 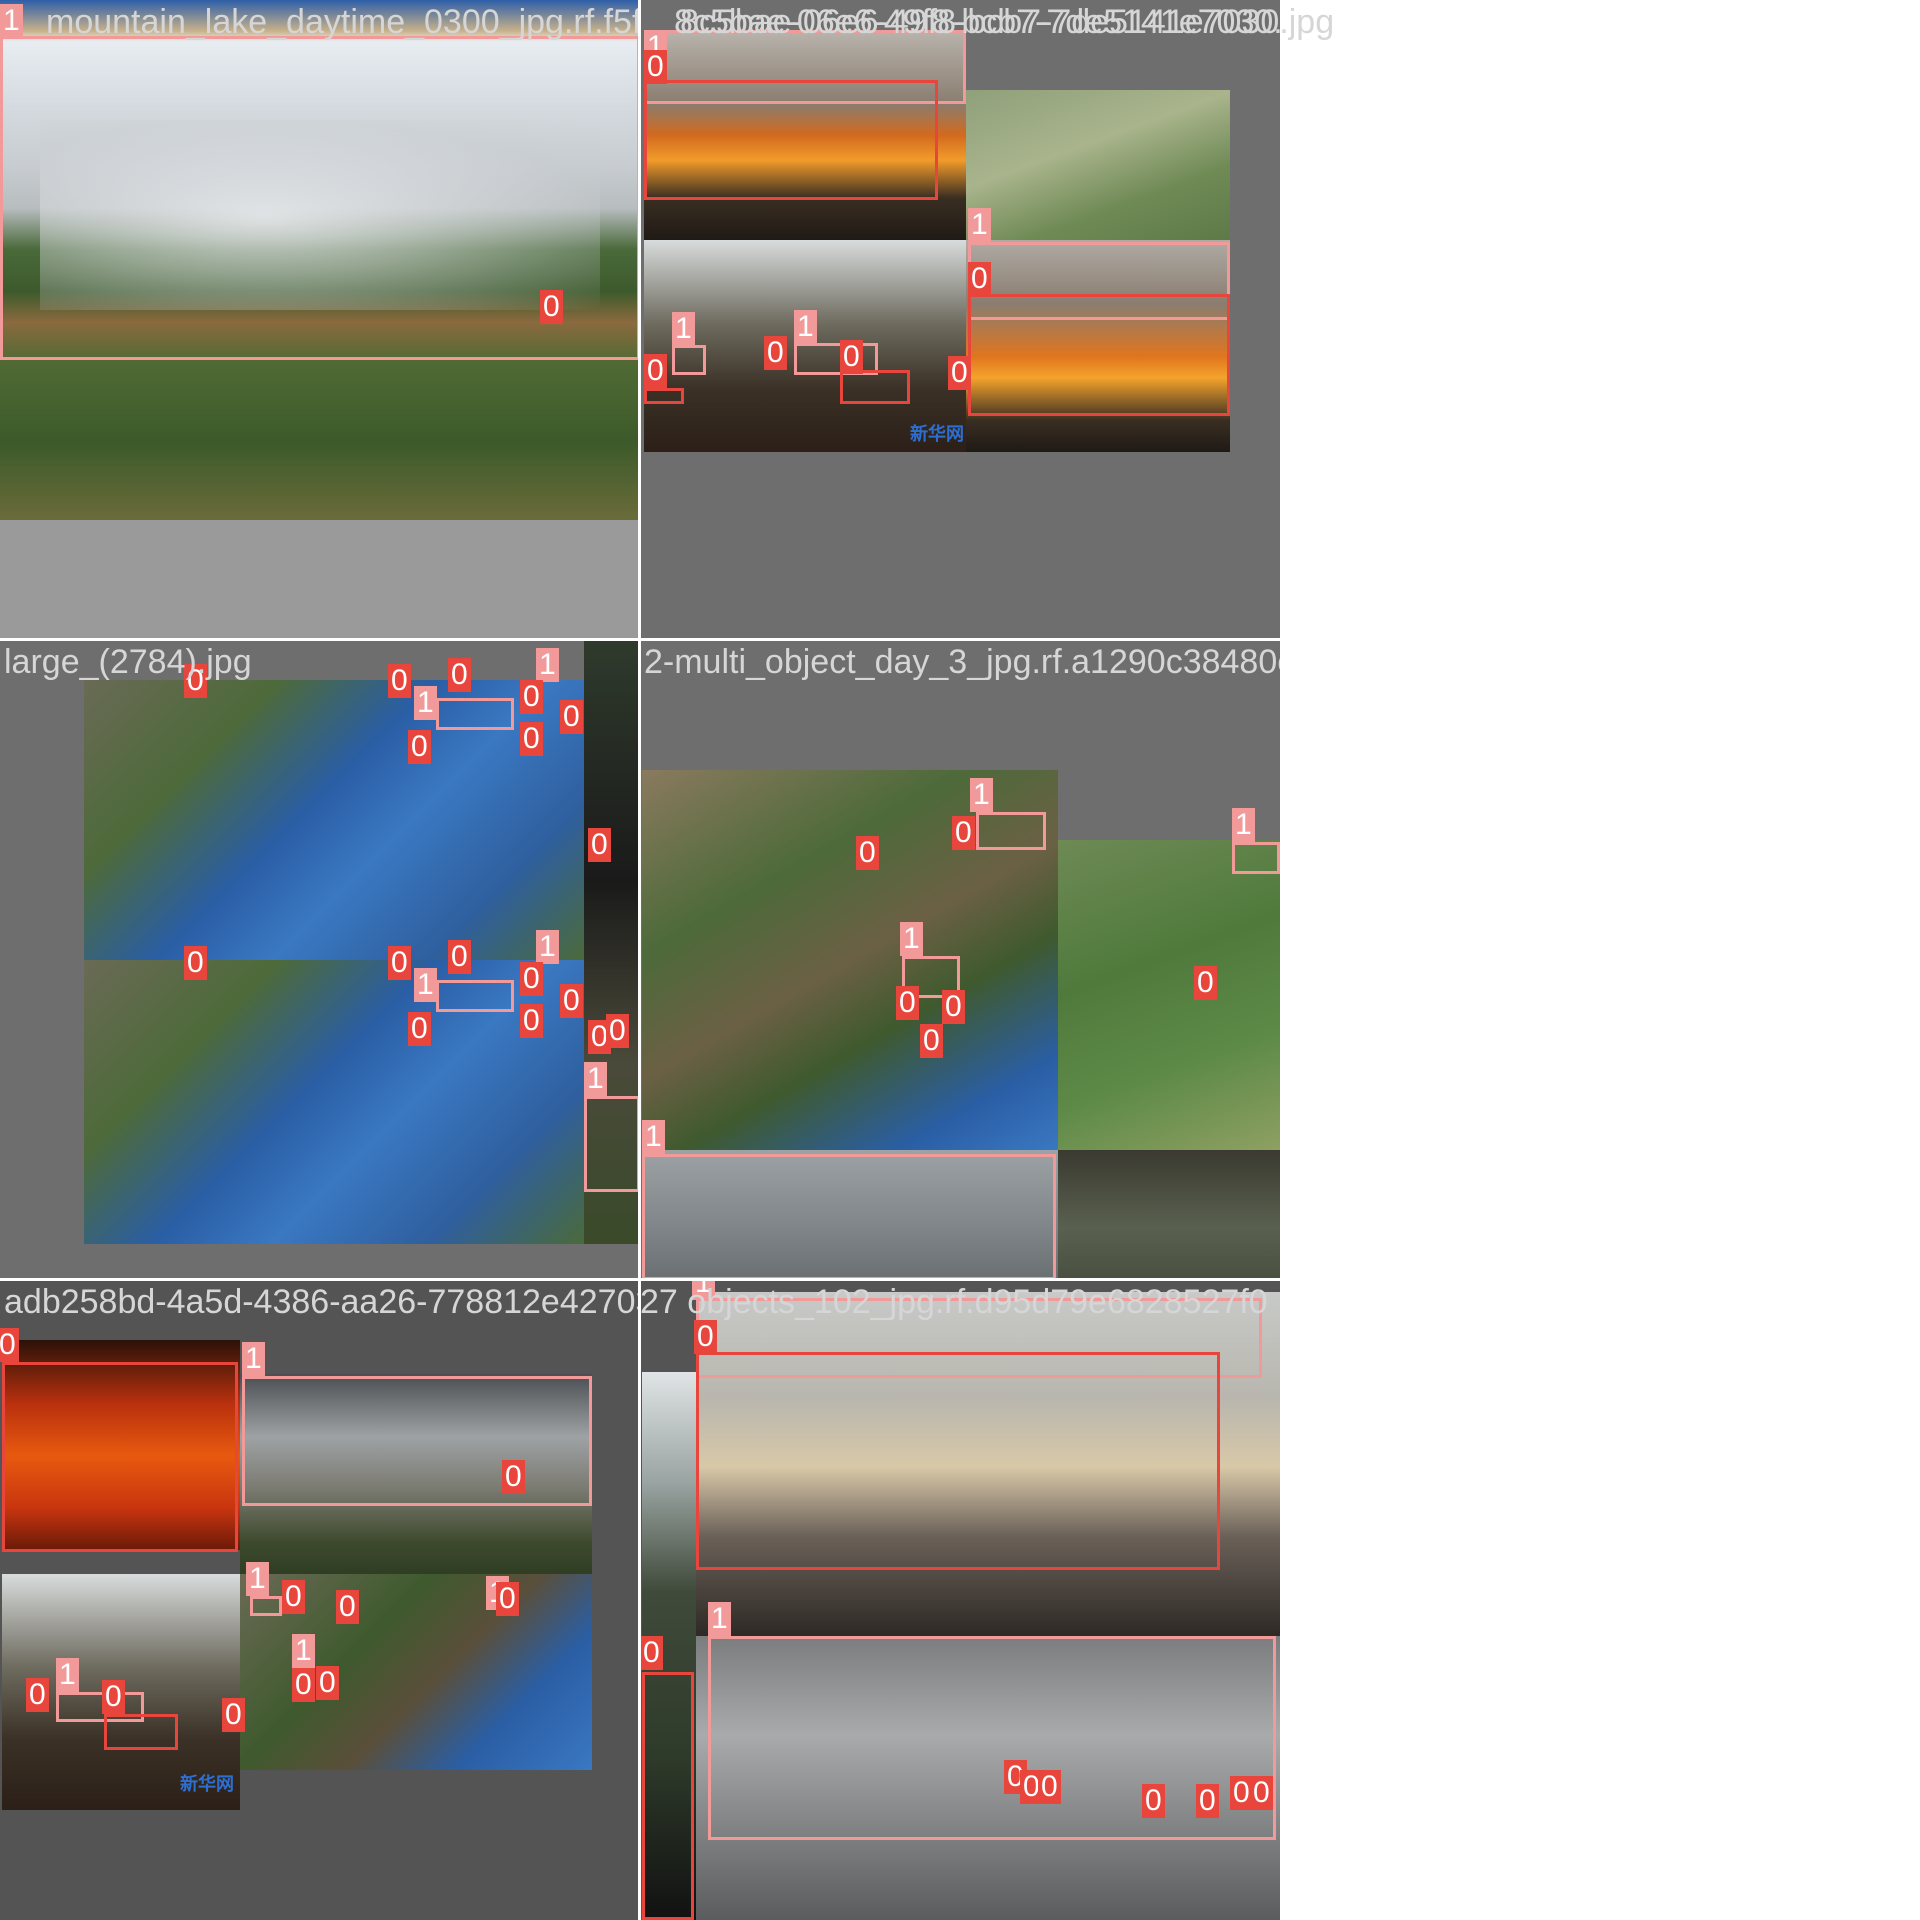 What do you see at coordinates (322, 1302) in the screenshot?
I see `tile-filename: adb258bd-4a5d-4386-aa26-778812e42703` at bounding box center [322, 1302].